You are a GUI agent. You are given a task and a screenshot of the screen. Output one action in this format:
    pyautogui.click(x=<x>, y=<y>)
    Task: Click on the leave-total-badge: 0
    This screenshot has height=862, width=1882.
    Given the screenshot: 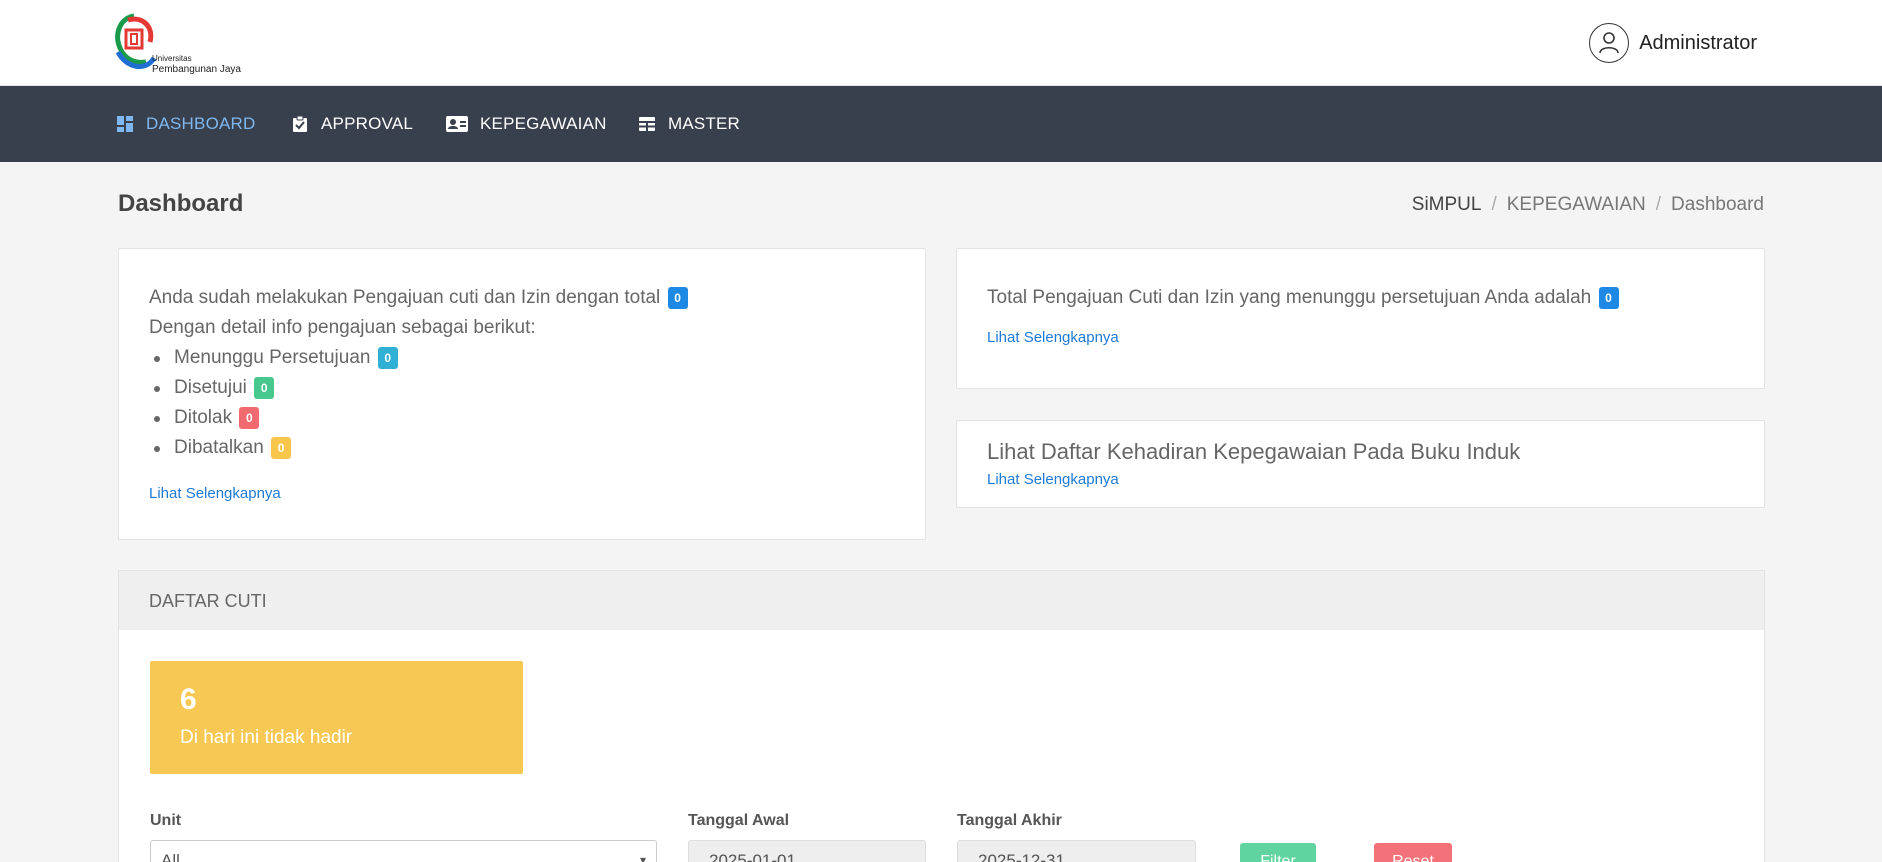 What is the action you would take?
    pyautogui.click(x=677, y=297)
    